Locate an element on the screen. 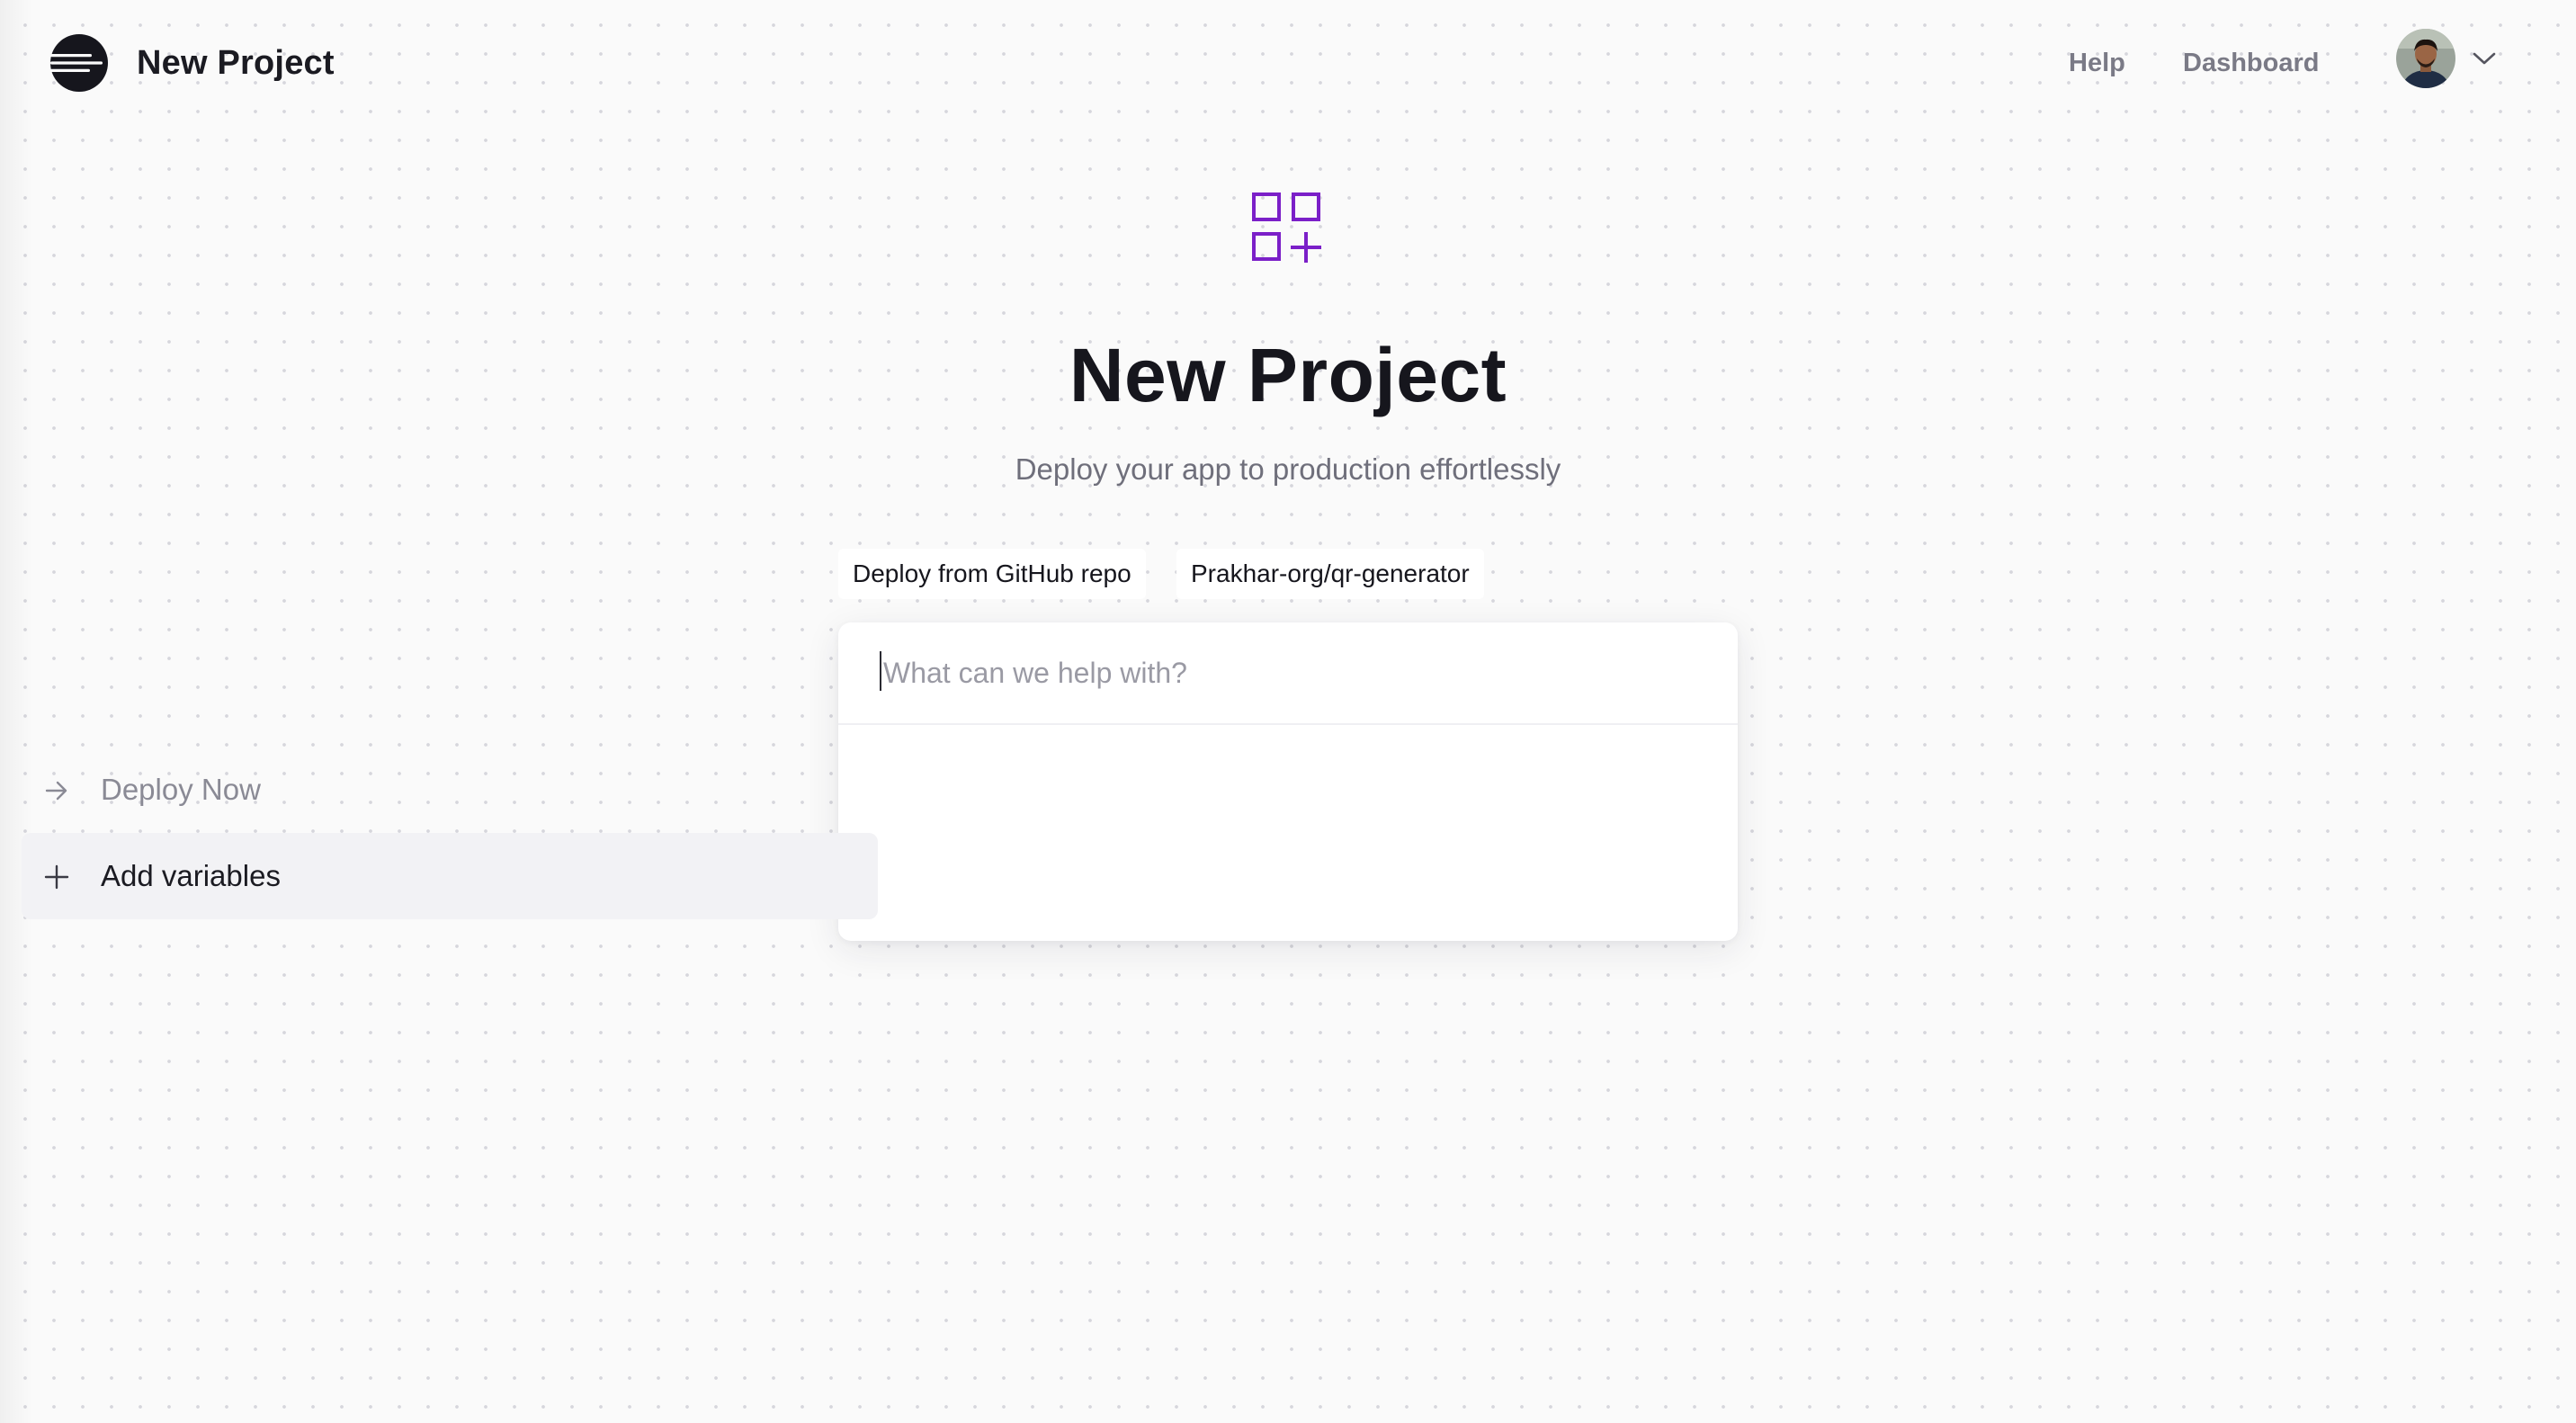  breadcrumb-chip-repository: Prakhar-org/qr-generator is located at coordinates (1330, 574).